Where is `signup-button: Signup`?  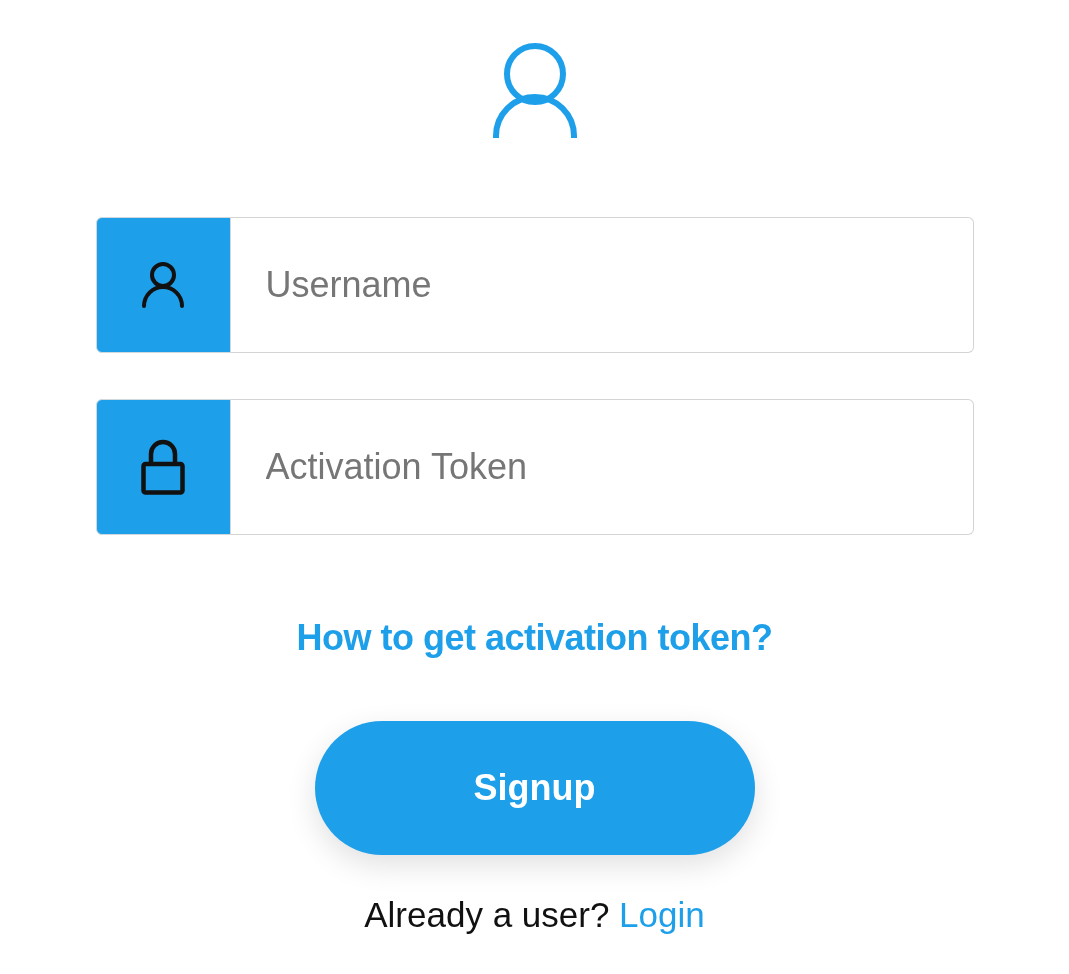
signup-button: Signup is located at coordinates (534, 788).